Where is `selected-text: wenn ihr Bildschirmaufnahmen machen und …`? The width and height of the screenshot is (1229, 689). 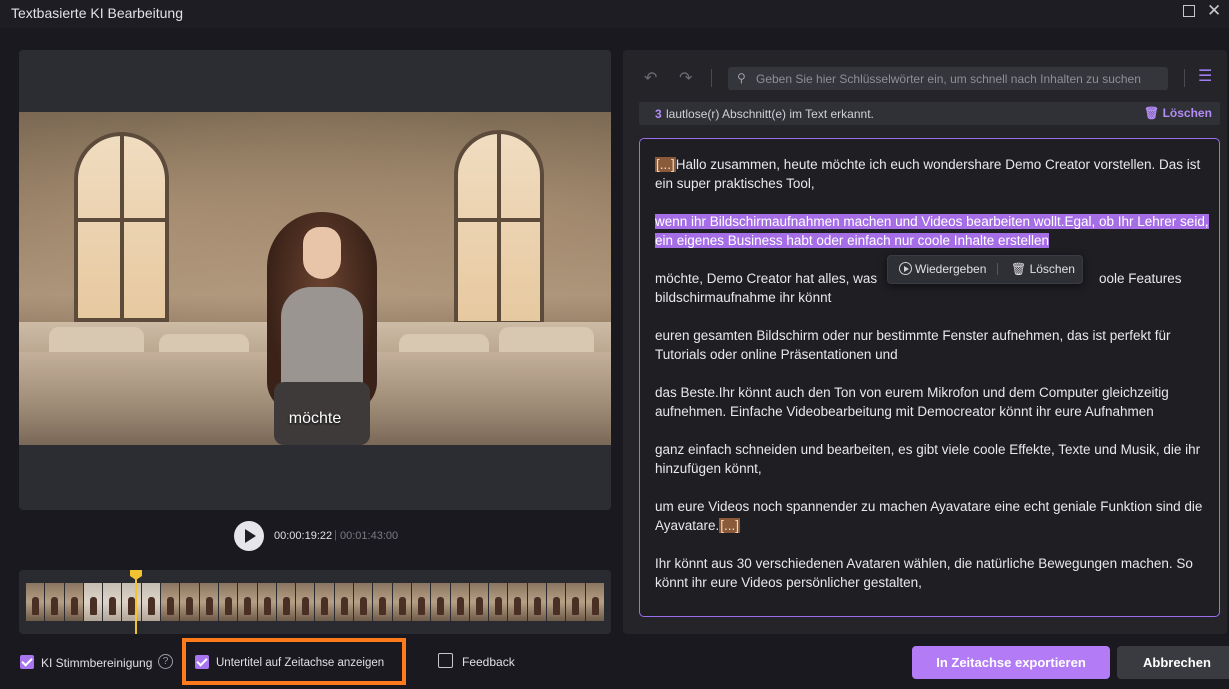 selected-text: wenn ihr Bildschirmaufnahmen machen und … is located at coordinates (932, 231).